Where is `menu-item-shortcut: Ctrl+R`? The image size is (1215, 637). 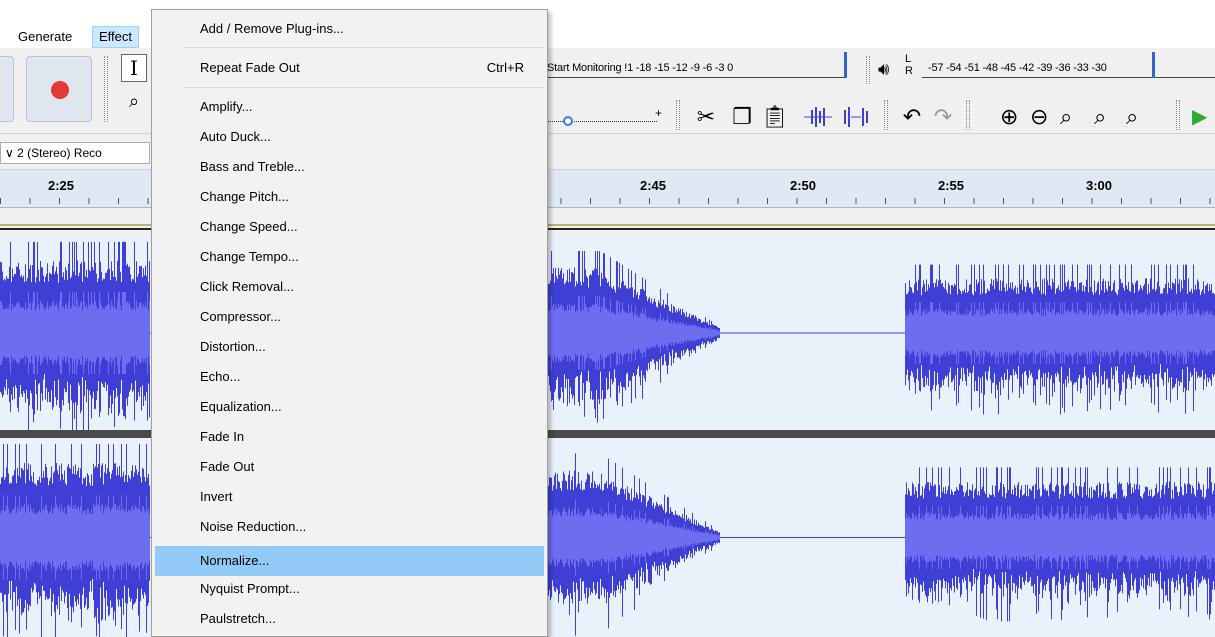 menu-item-shortcut: Ctrl+R is located at coordinates (505, 67).